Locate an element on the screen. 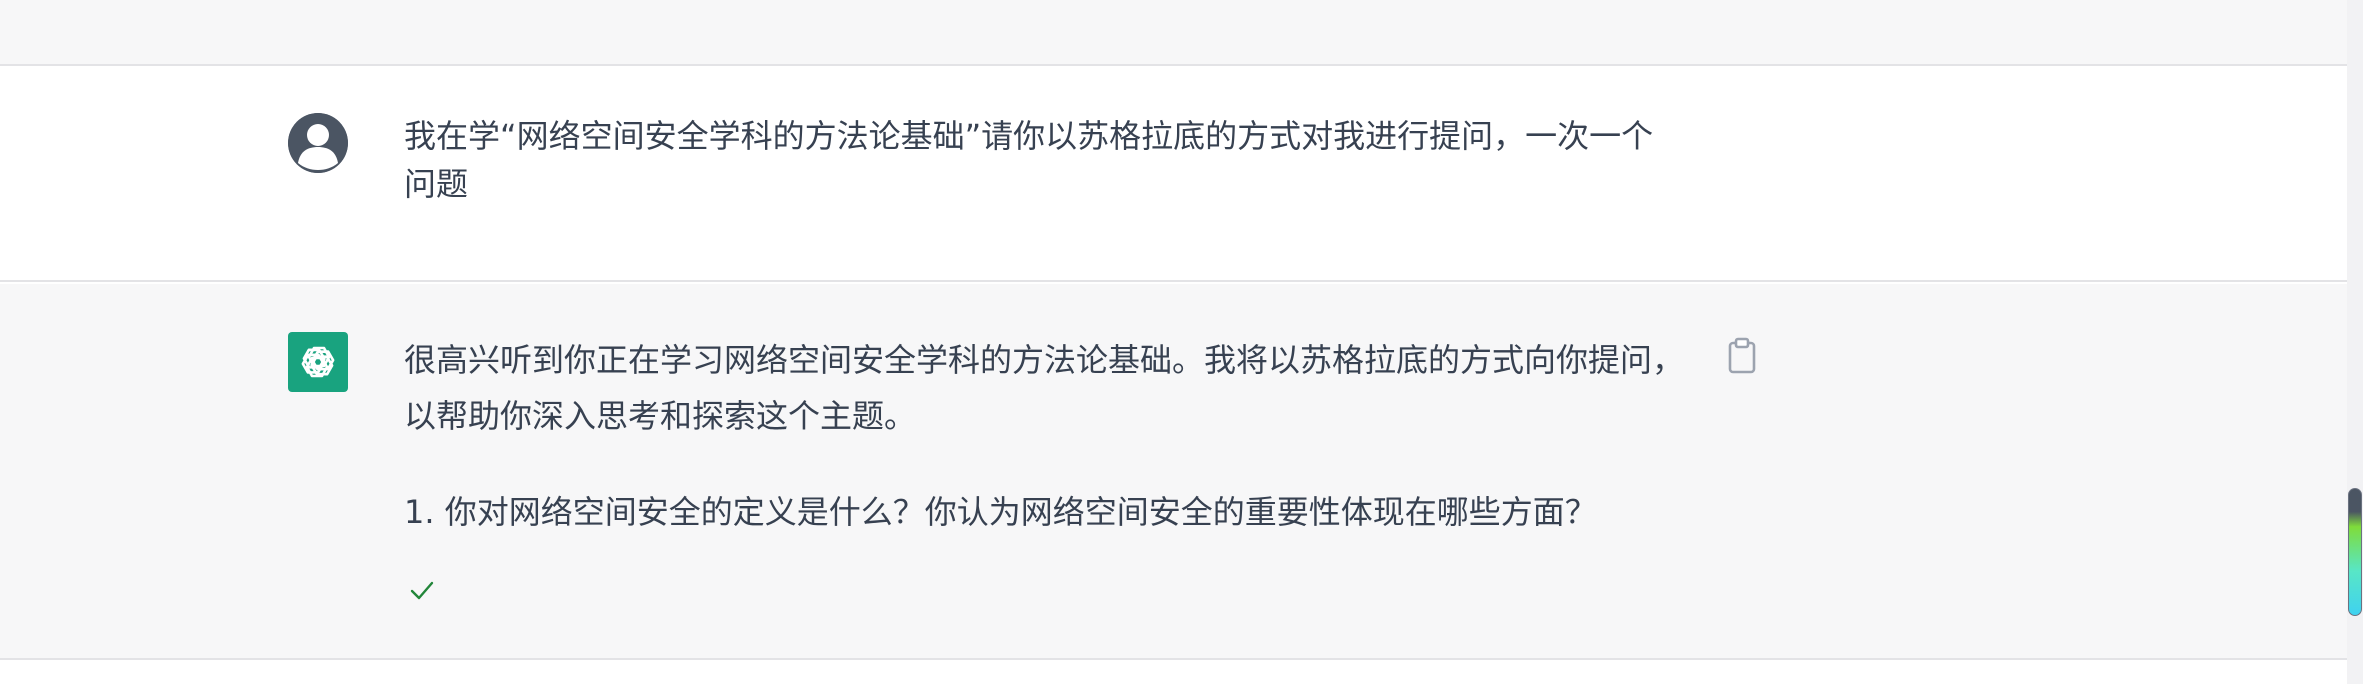 The image size is (2363, 684). user-silhouette-icon is located at coordinates (318, 143).